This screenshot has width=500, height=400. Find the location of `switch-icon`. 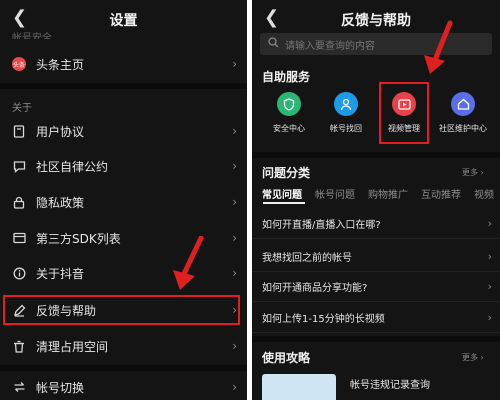

switch-icon is located at coordinates (19, 387).